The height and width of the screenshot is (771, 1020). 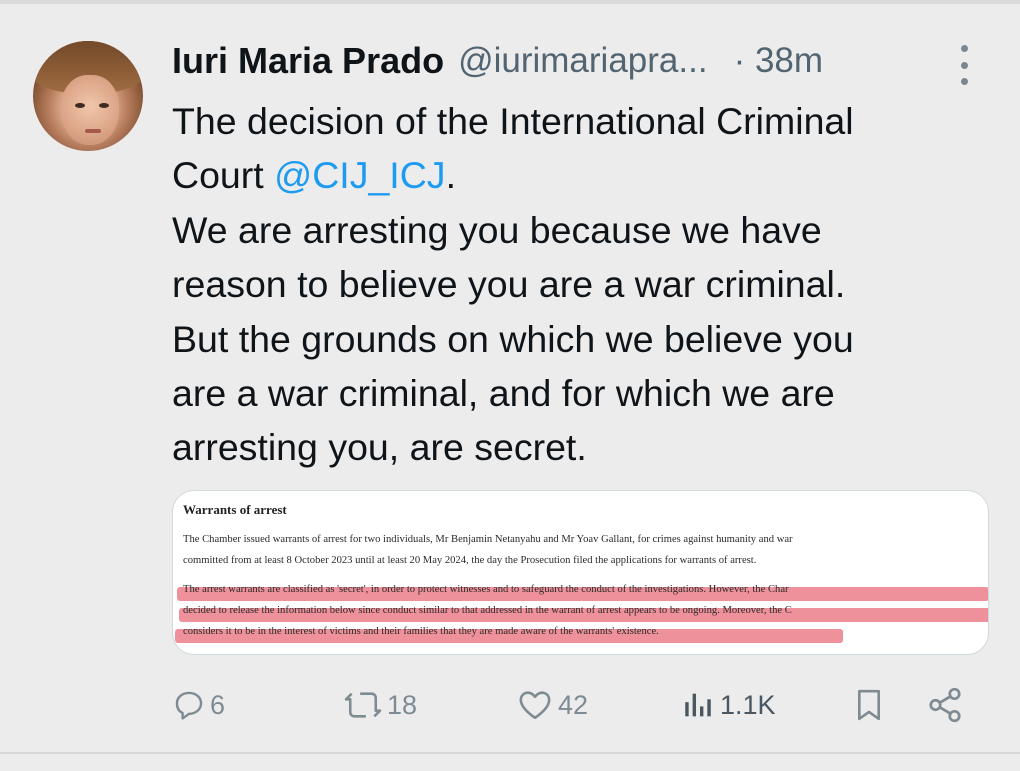 What do you see at coordinates (235, 509) in the screenshot?
I see `document-title: Warrants of arrest` at bounding box center [235, 509].